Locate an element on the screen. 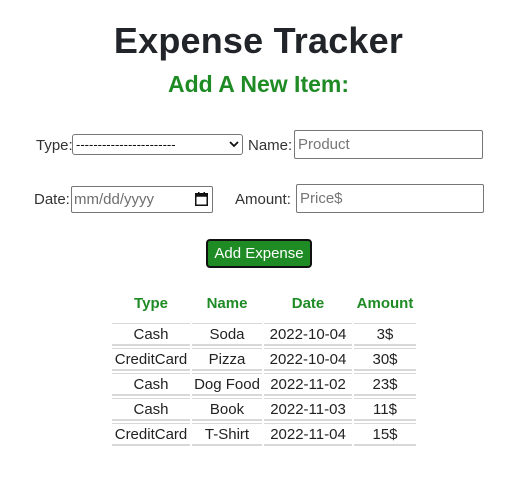 The height and width of the screenshot is (480, 513). cell-amount: 15$ is located at coordinates (385, 434).